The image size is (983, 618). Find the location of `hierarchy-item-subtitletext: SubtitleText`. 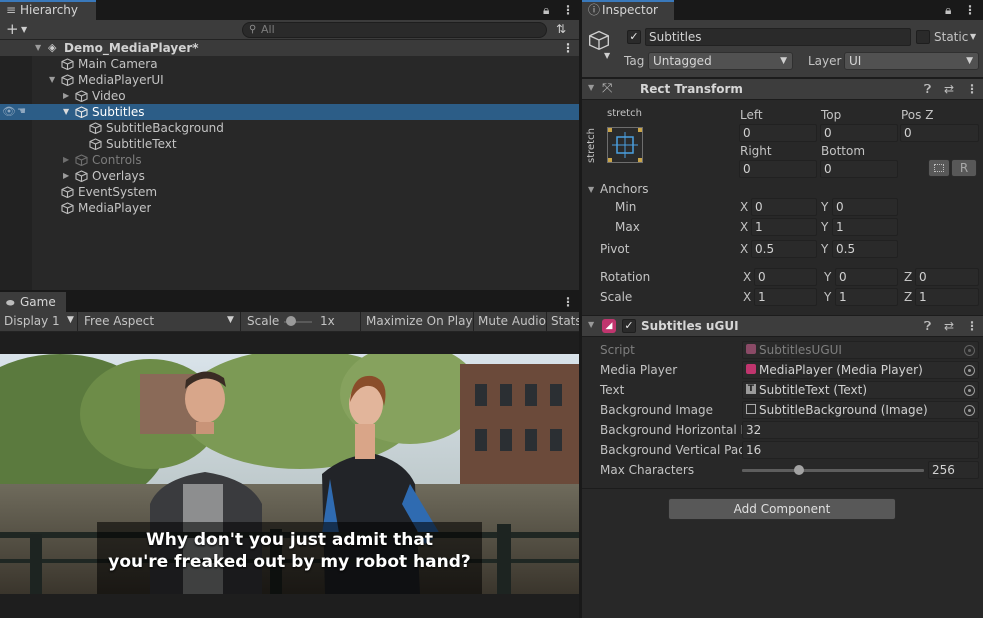

hierarchy-item-subtitletext: SubtitleText is located at coordinates (289, 144).